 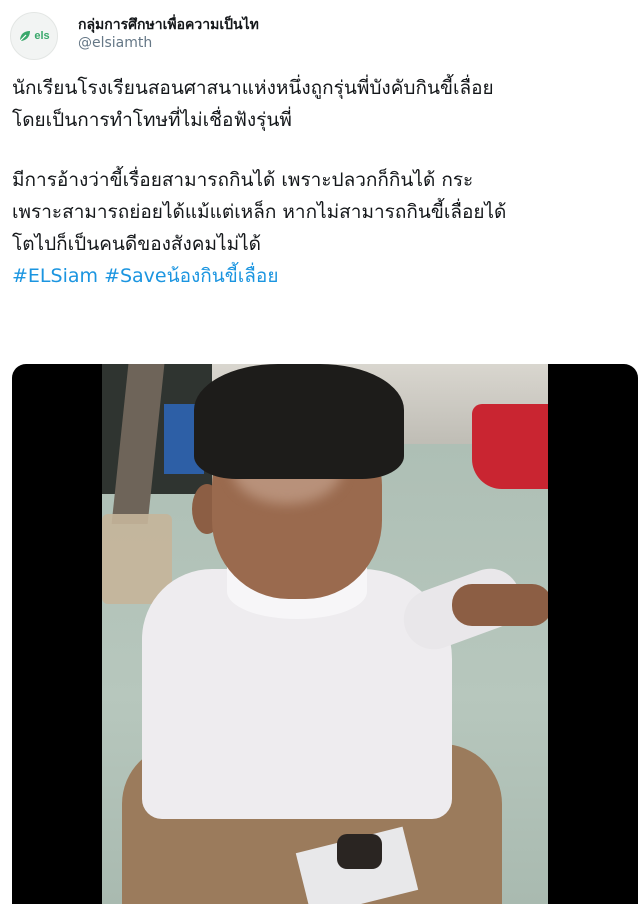 What do you see at coordinates (55, 276) in the screenshot?
I see `hashtag-link: #ELSiam` at bounding box center [55, 276].